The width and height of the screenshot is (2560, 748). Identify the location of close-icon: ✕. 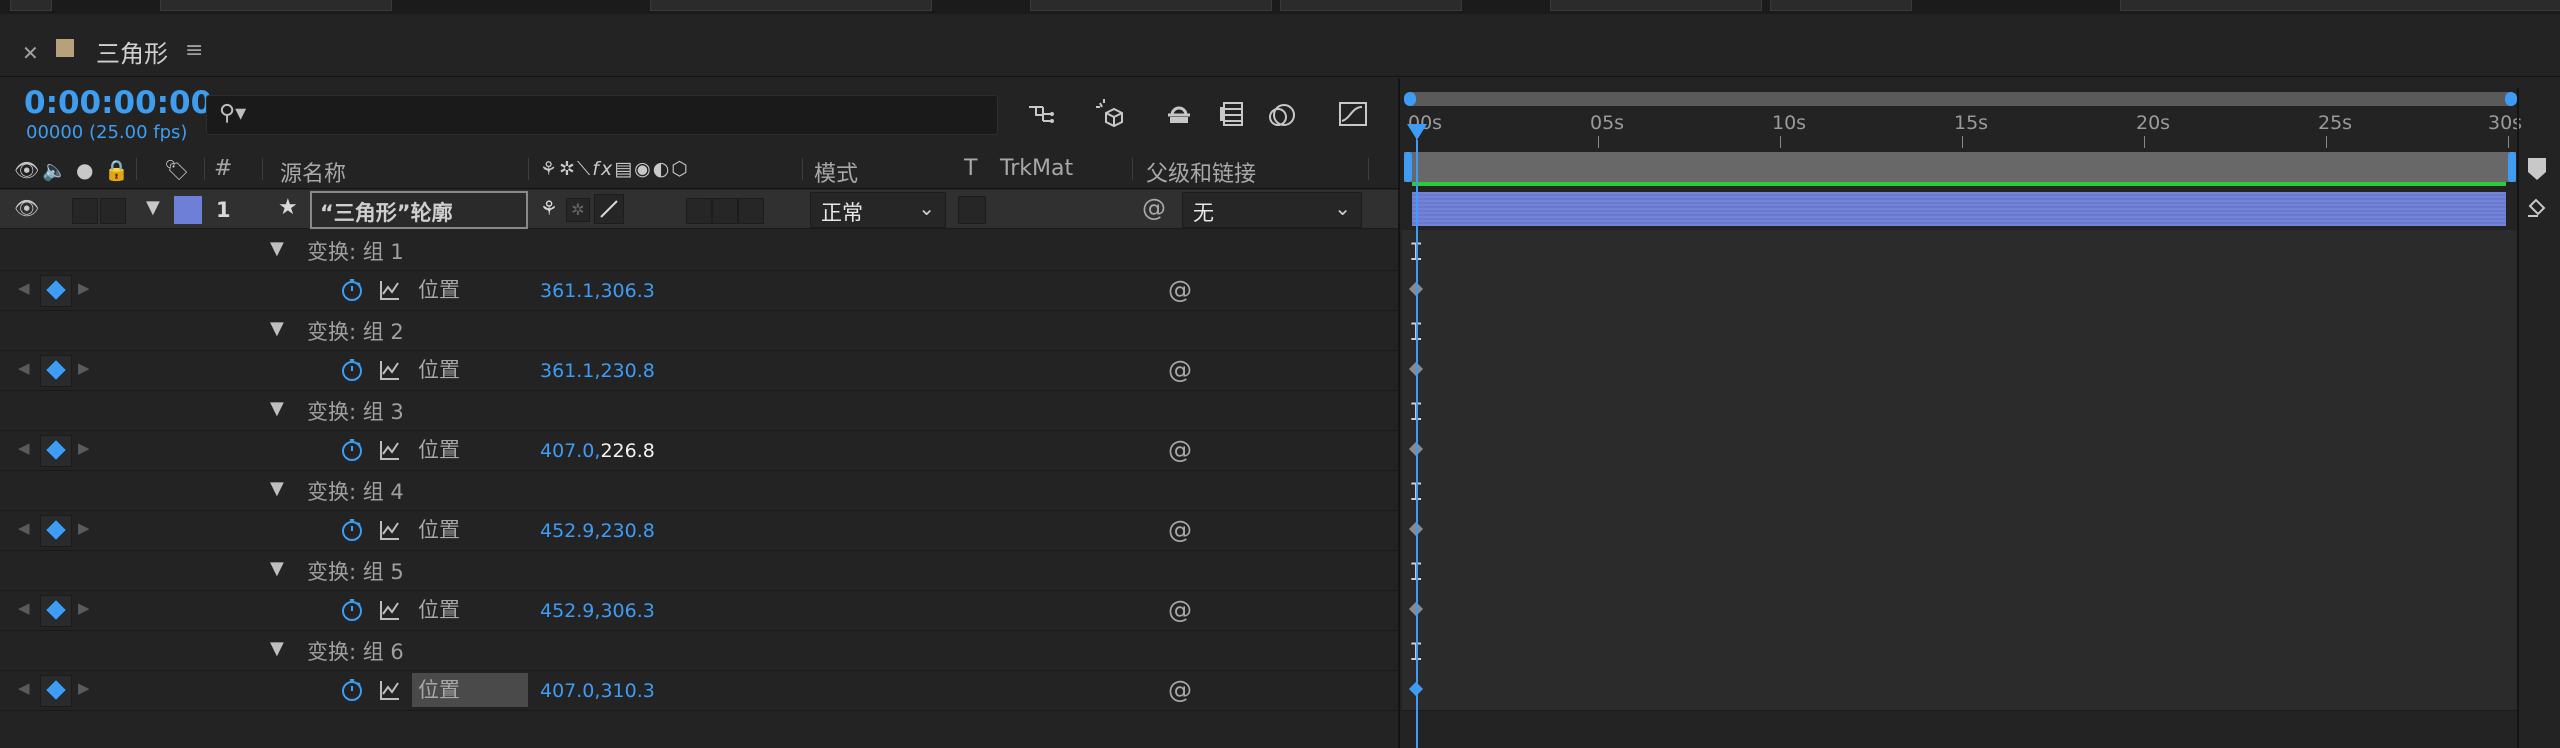
(30, 53).